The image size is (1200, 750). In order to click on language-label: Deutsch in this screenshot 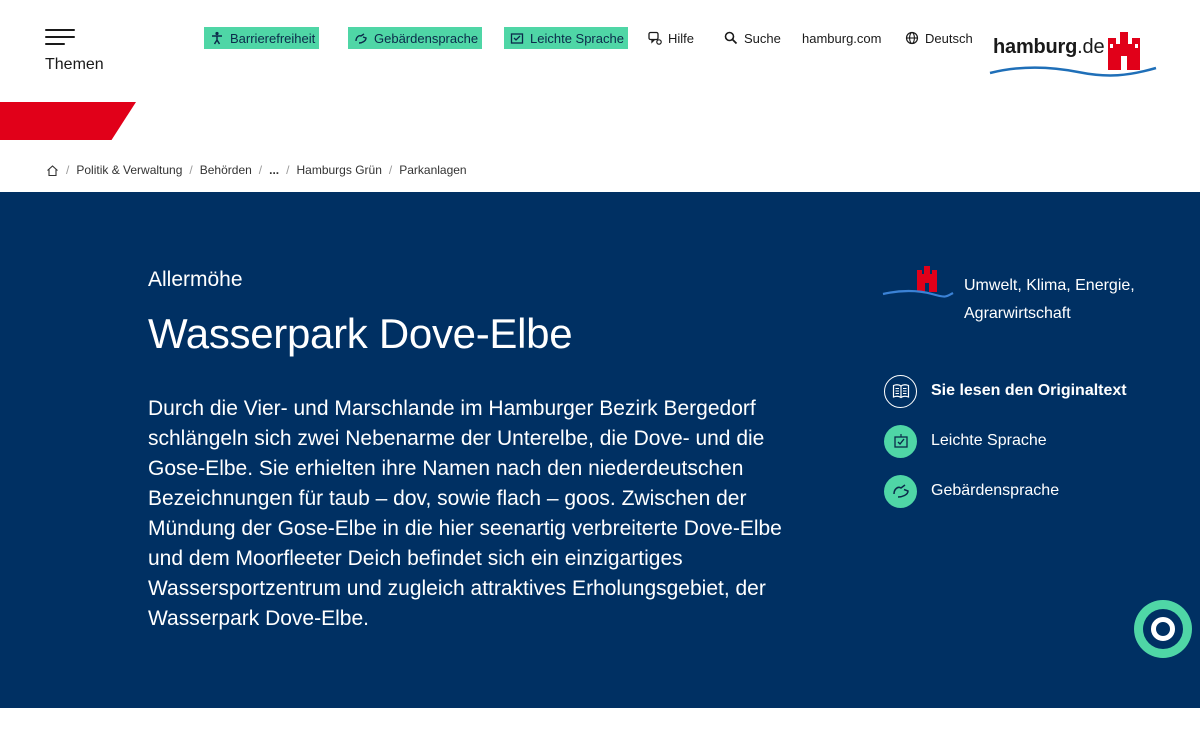, I will do `click(949, 38)`.